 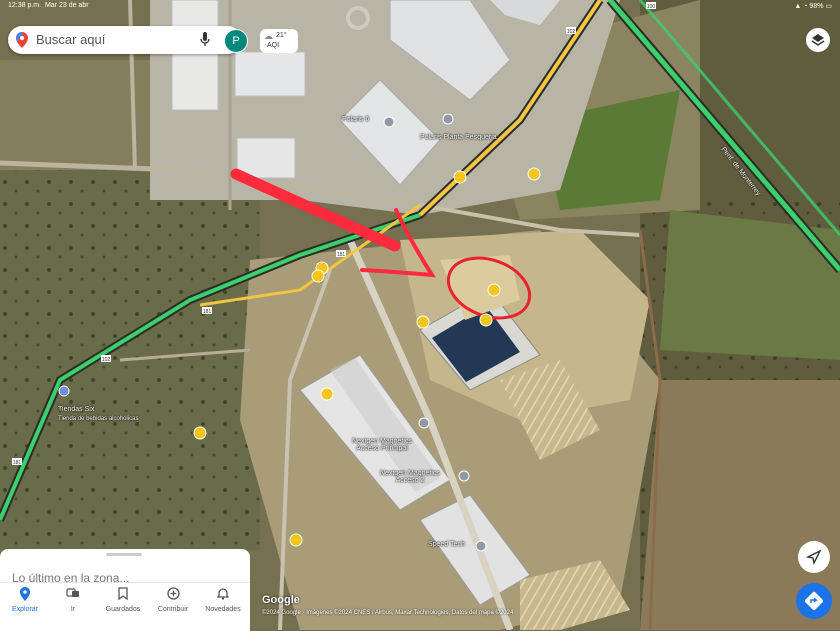 What do you see at coordinates (268, 36) in the screenshot?
I see `cloud-icon: ☁` at bounding box center [268, 36].